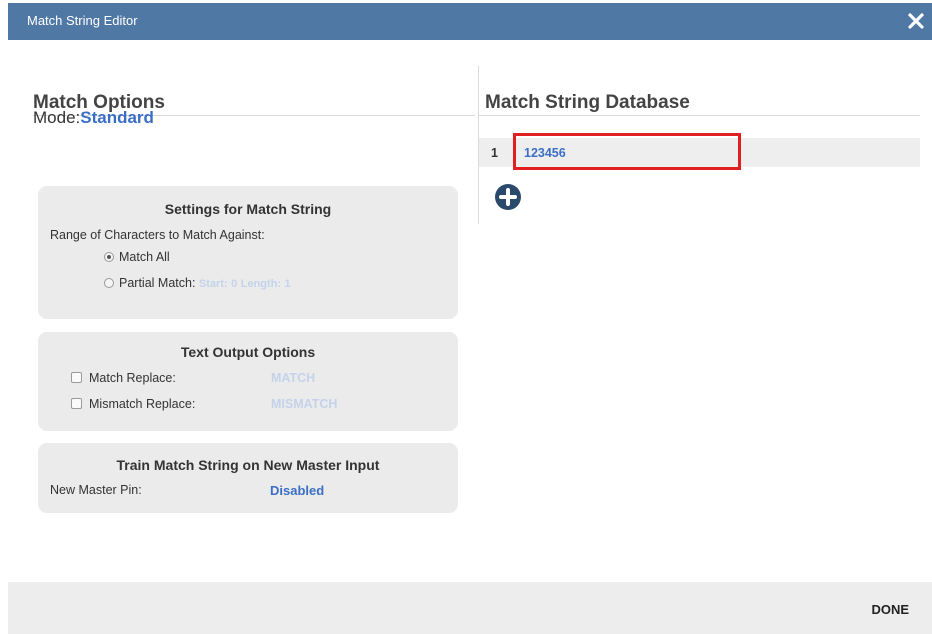 This screenshot has height=634, width=932. I want to click on partial-match-radio, so click(109, 283).